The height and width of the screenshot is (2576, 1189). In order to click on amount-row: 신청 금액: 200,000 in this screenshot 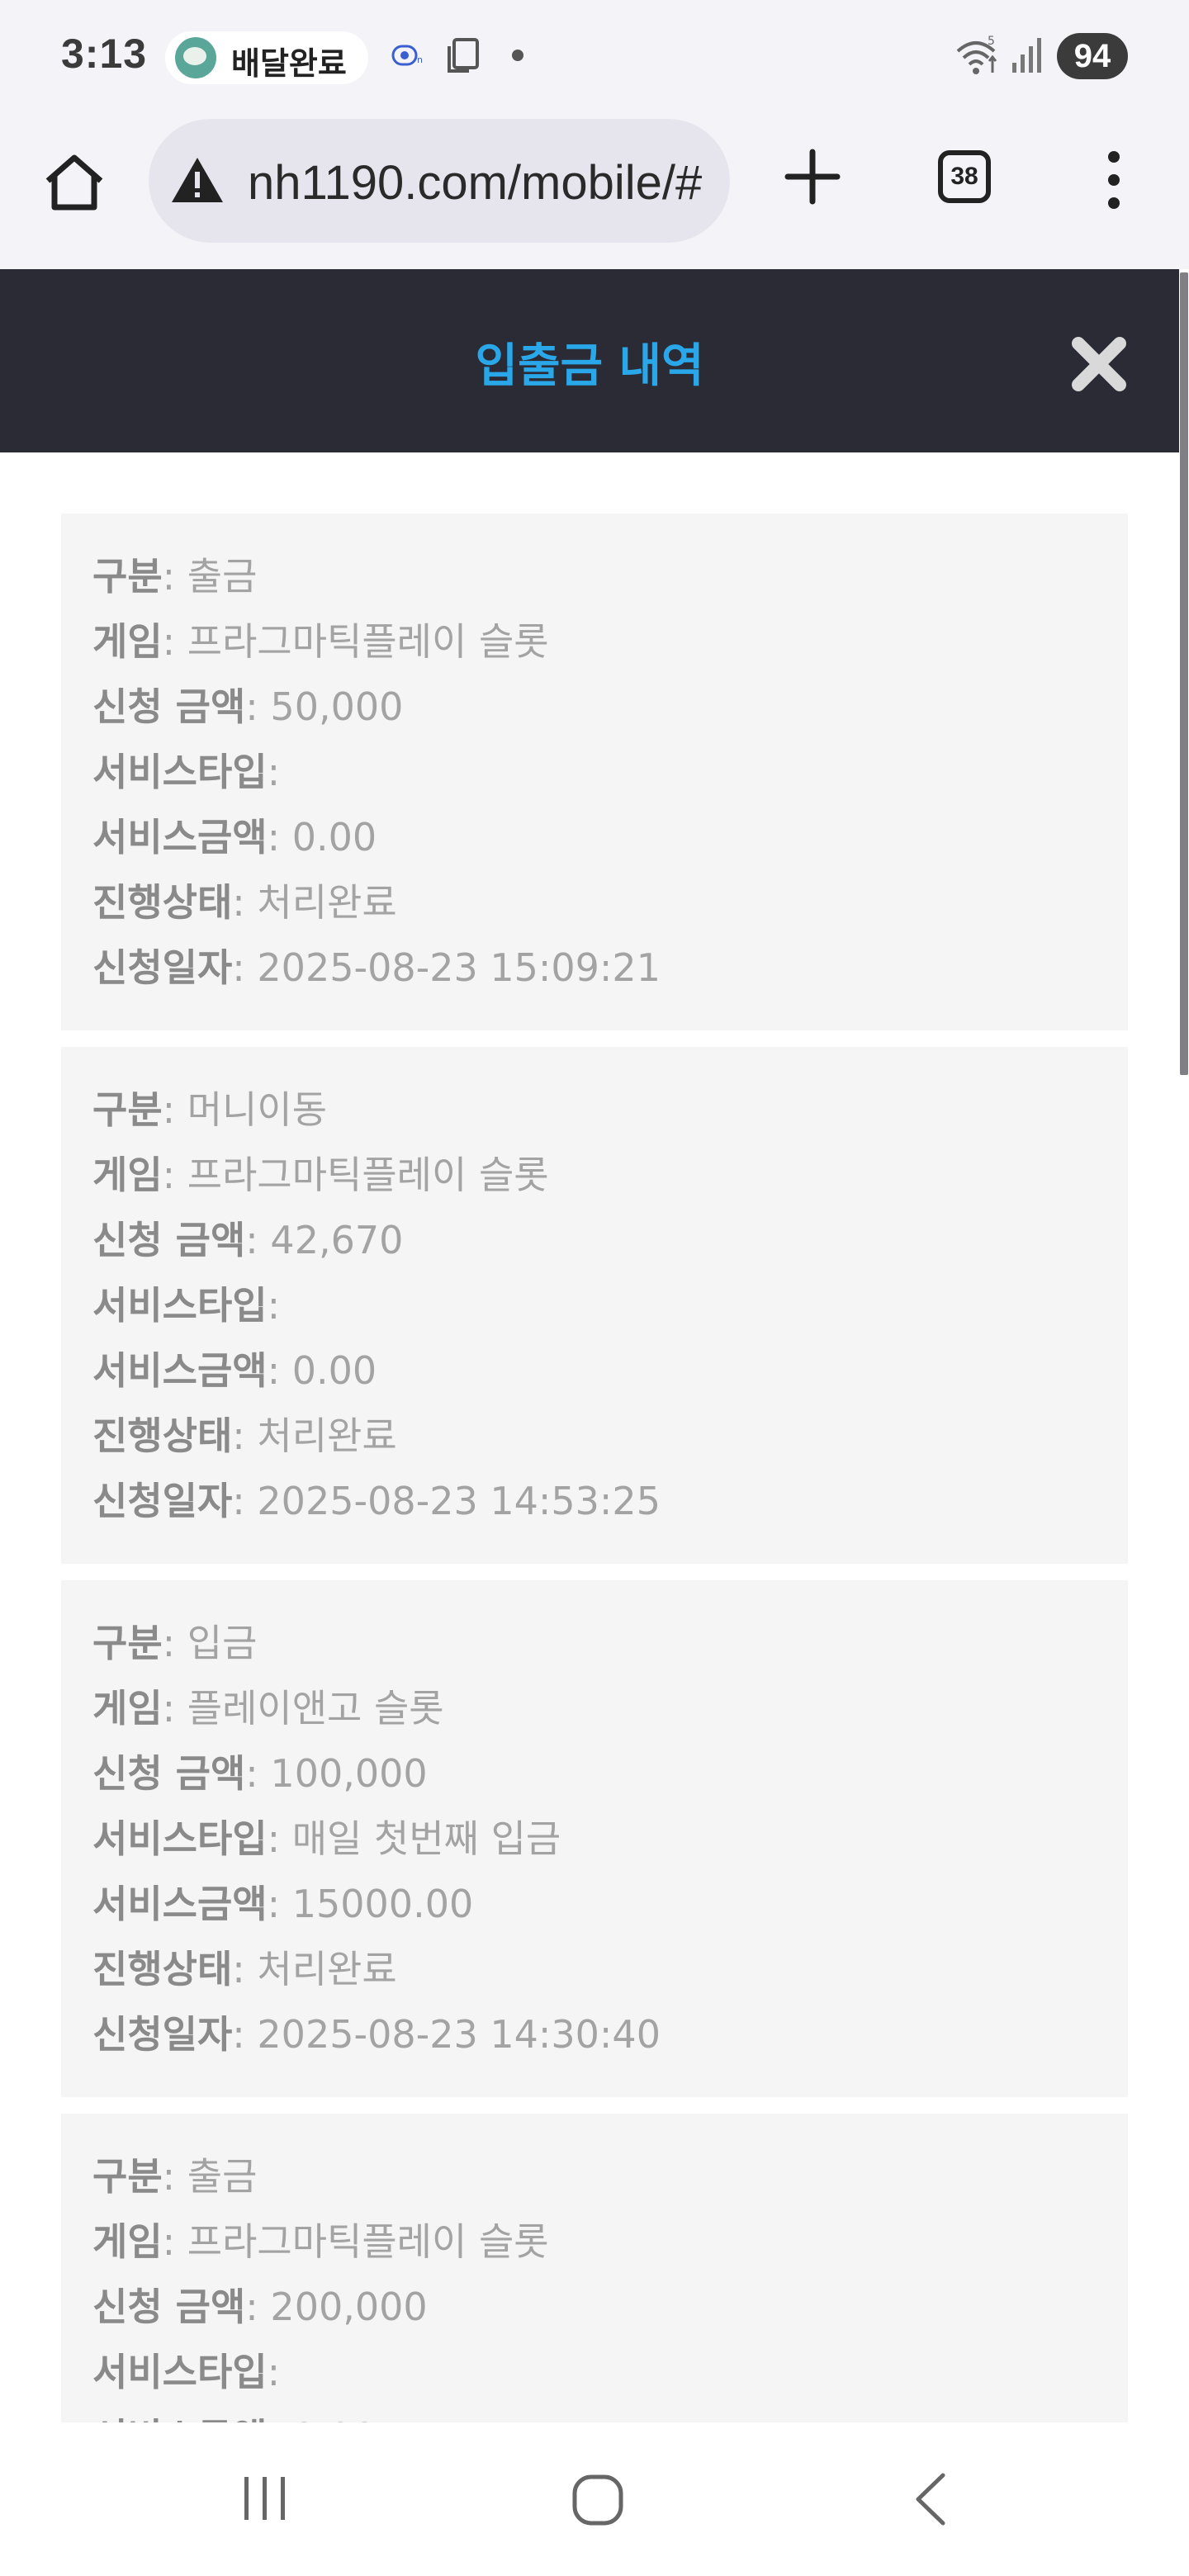, I will do `click(260, 2307)`.